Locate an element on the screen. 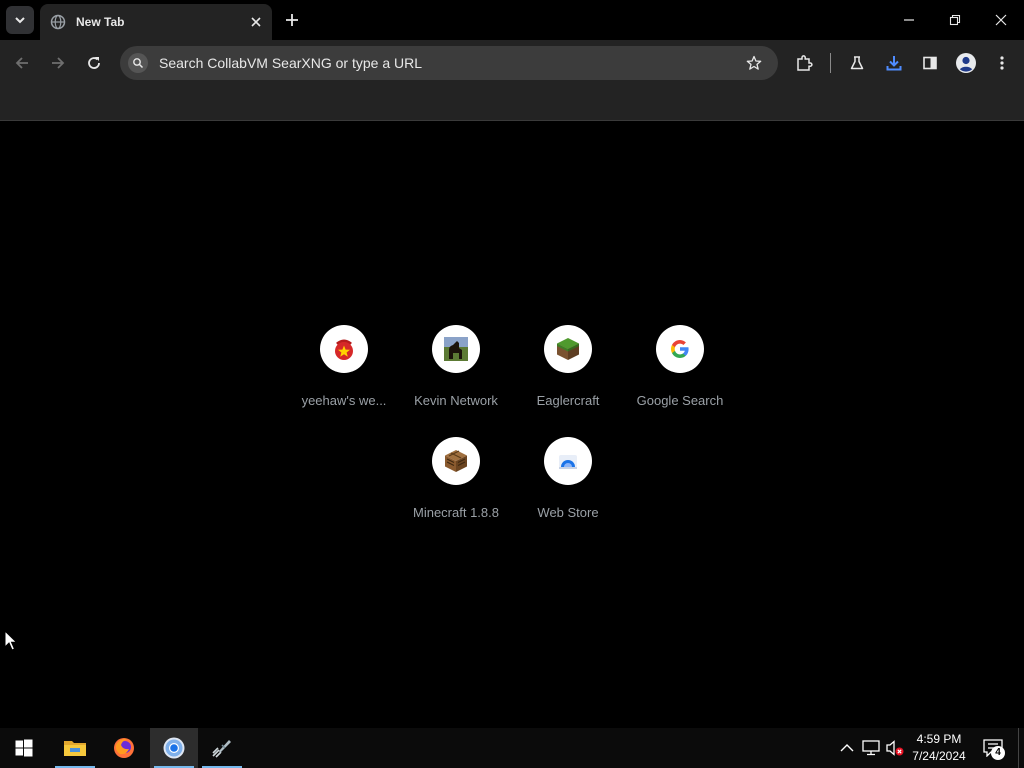  minimize-icon is located at coordinates (909, 20).